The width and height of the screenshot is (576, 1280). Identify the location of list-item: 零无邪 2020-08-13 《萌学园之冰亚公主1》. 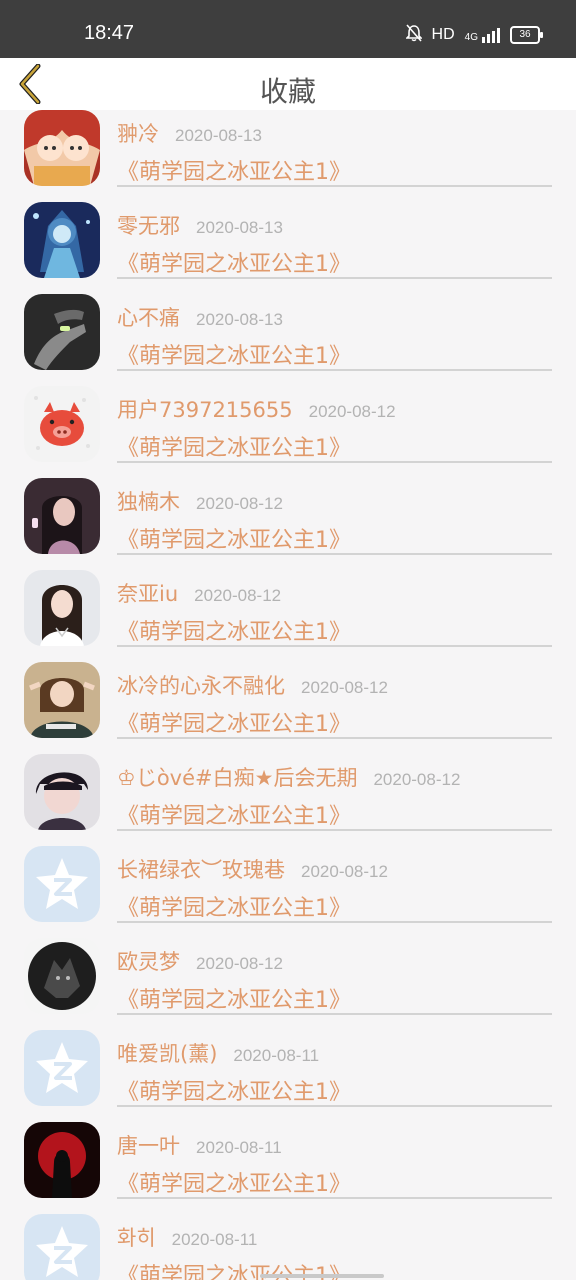
(288, 248).